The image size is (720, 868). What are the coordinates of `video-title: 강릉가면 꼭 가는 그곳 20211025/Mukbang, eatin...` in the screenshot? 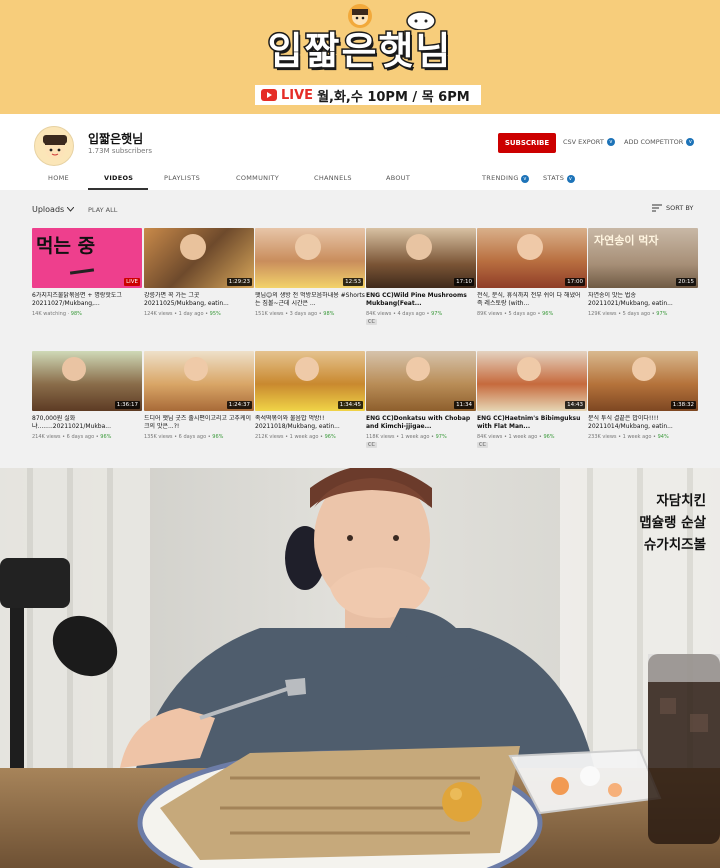 It's located at (199, 300).